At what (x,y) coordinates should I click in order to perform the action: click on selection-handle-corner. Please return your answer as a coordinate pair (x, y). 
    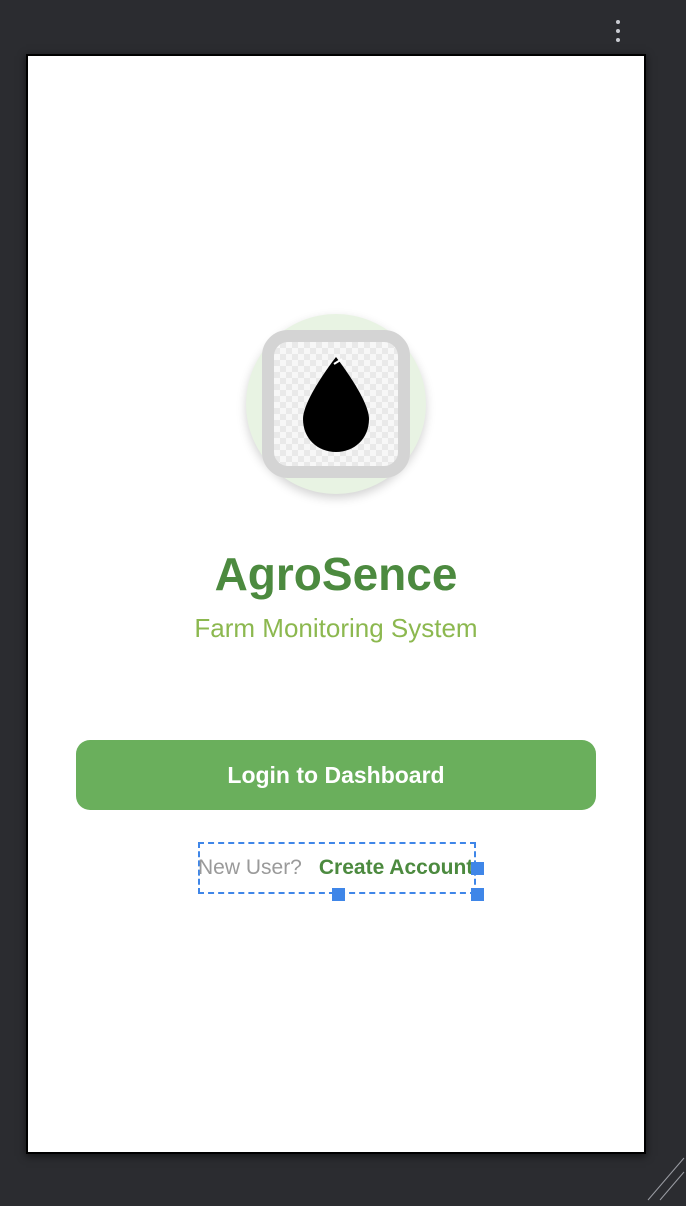
    Looking at the image, I should click on (477, 894).